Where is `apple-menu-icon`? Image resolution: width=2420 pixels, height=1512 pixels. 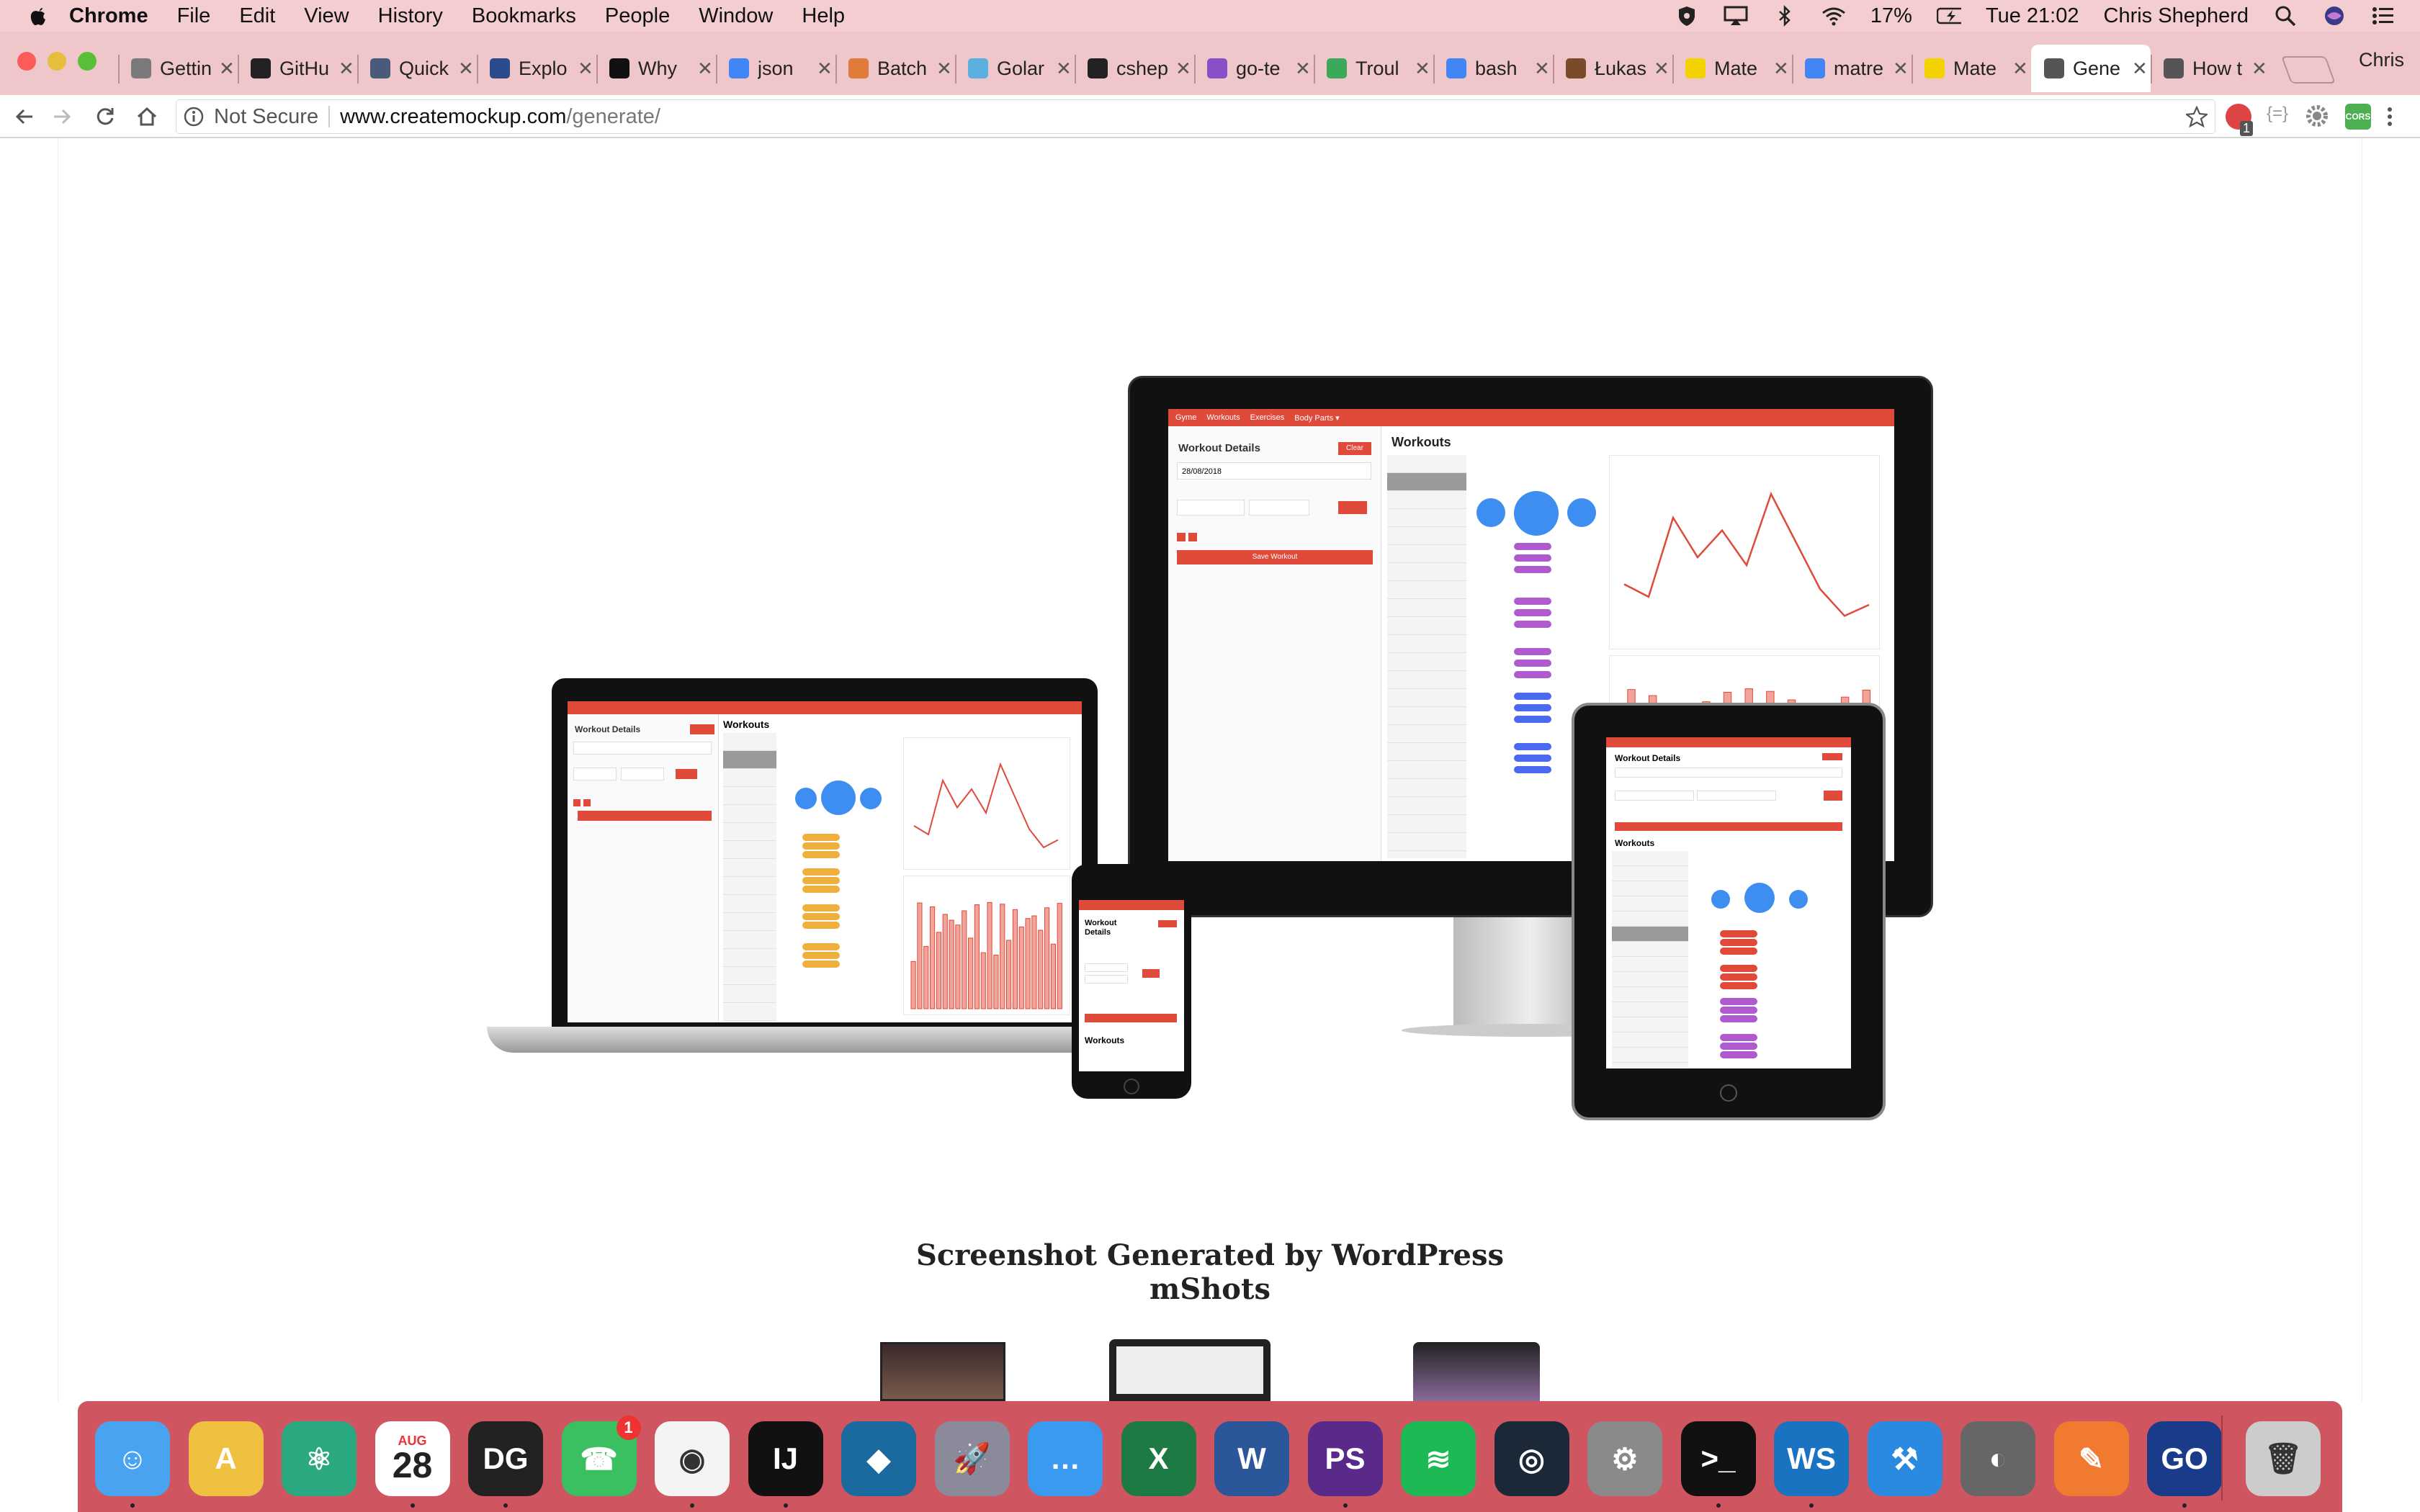 apple-menu-icon is located at coordinates (38, 16).